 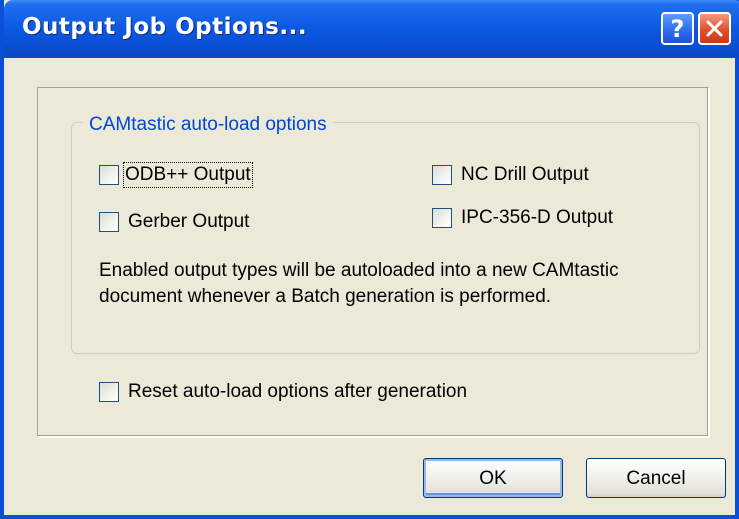 What do you see at coordinates (493, 478) in the screenshot?
I see `ok-button: OK` at bounding box center [493, 478].